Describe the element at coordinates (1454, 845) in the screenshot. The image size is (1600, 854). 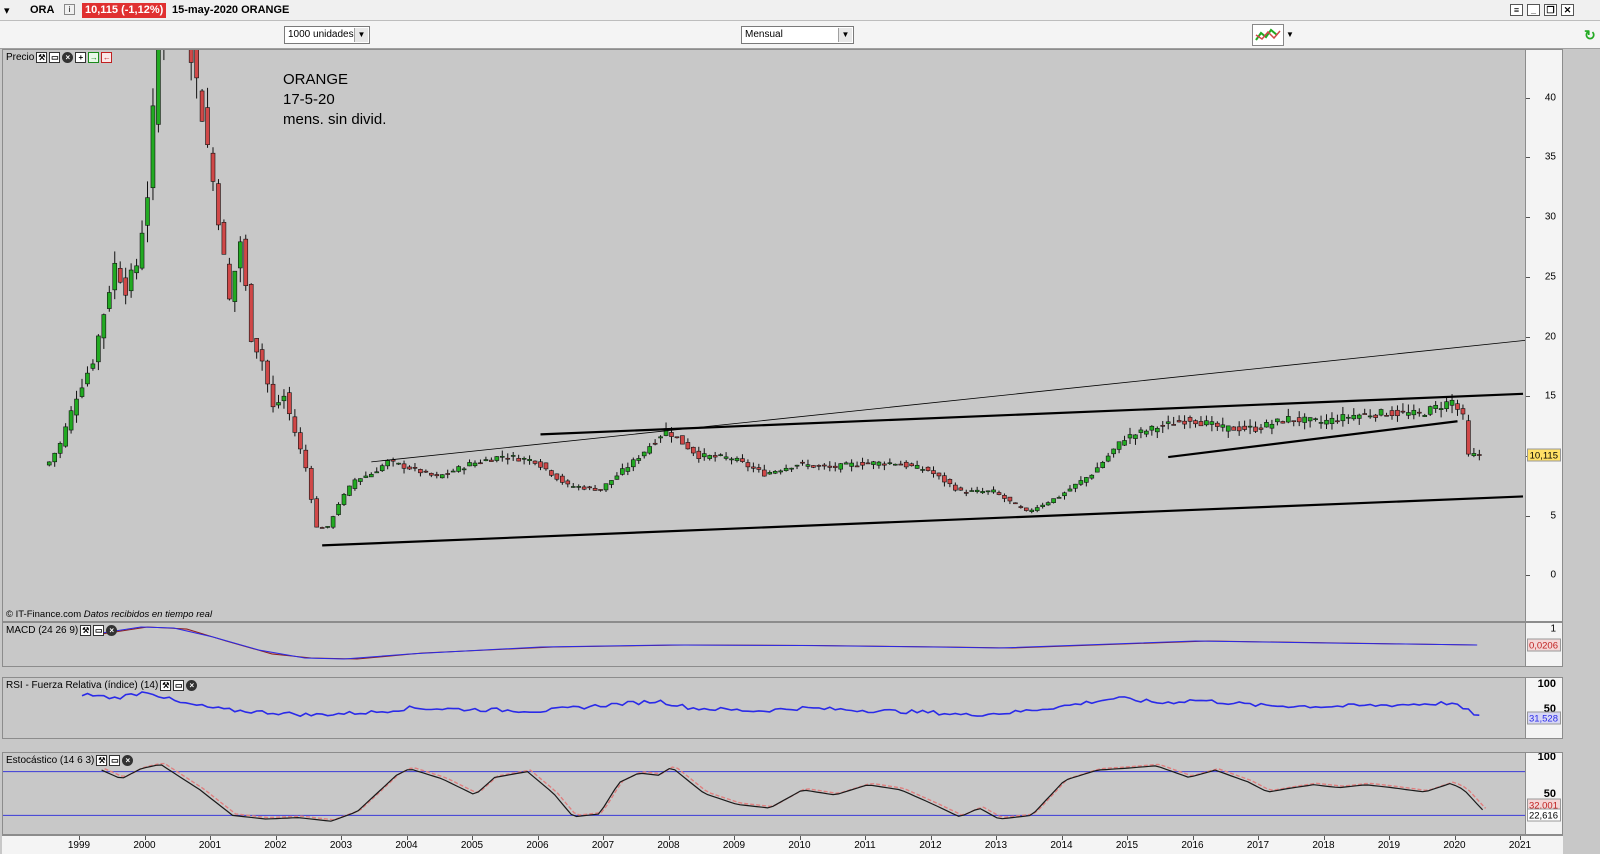
I see `x-tick-label: 2020` at that location.